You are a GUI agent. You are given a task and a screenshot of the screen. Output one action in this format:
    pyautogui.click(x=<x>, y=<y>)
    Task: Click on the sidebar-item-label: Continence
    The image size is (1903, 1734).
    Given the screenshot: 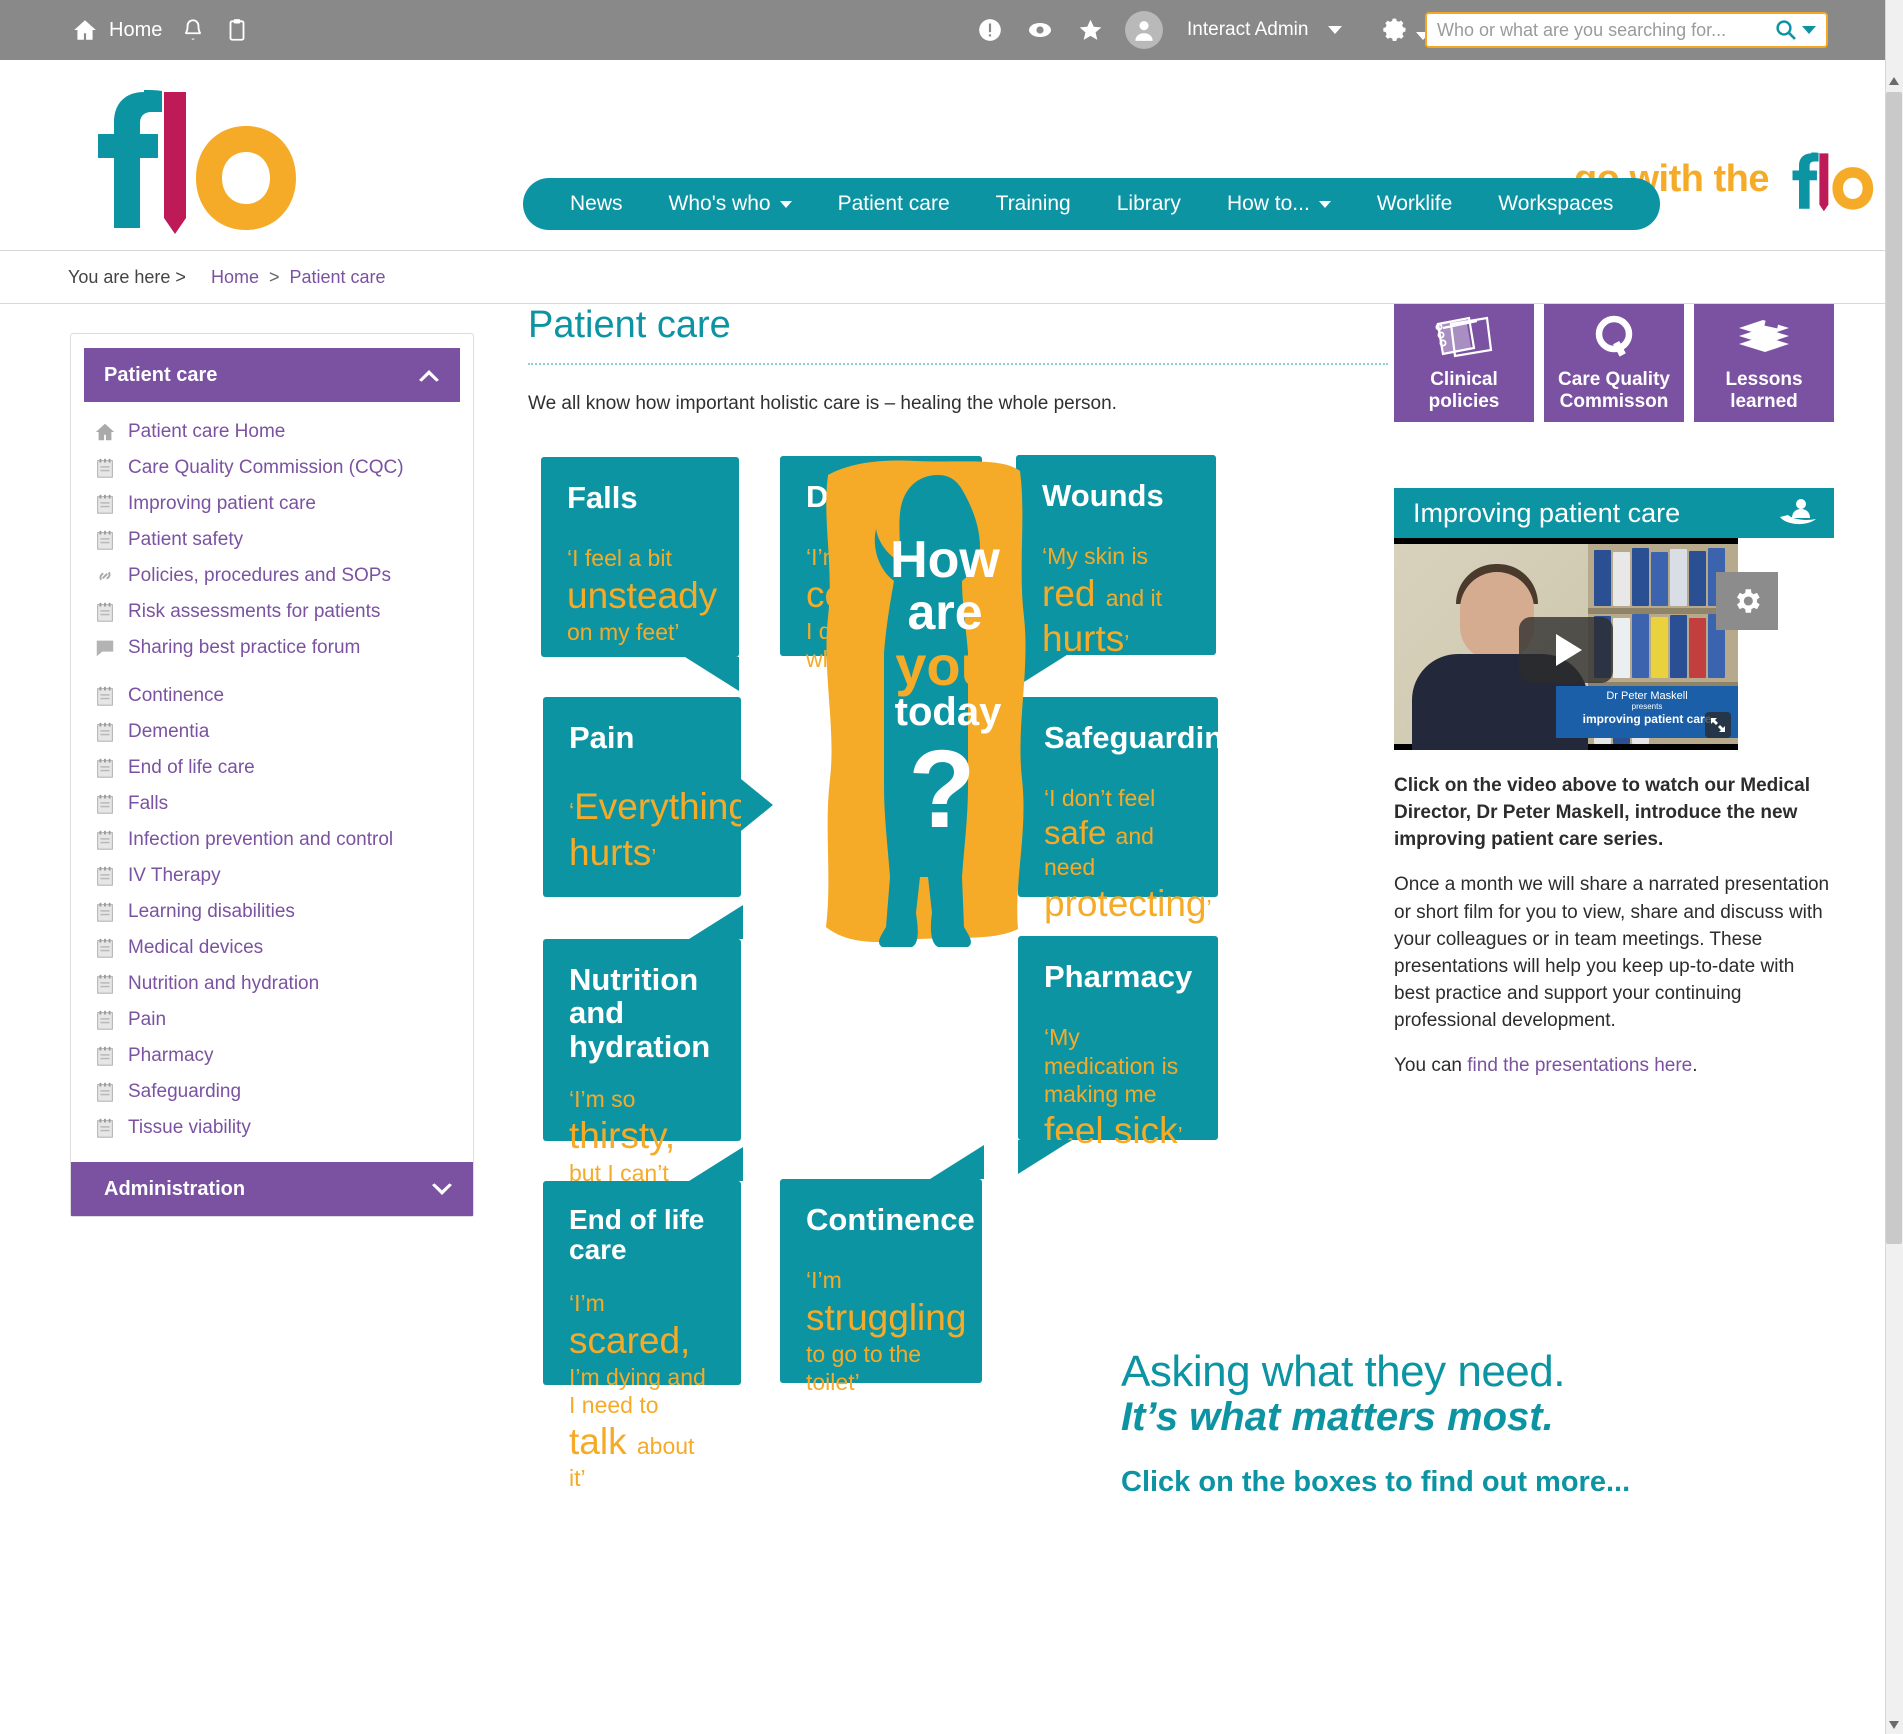 What is the action you would take?
    pyautogui.click(x=176, y=695)
    